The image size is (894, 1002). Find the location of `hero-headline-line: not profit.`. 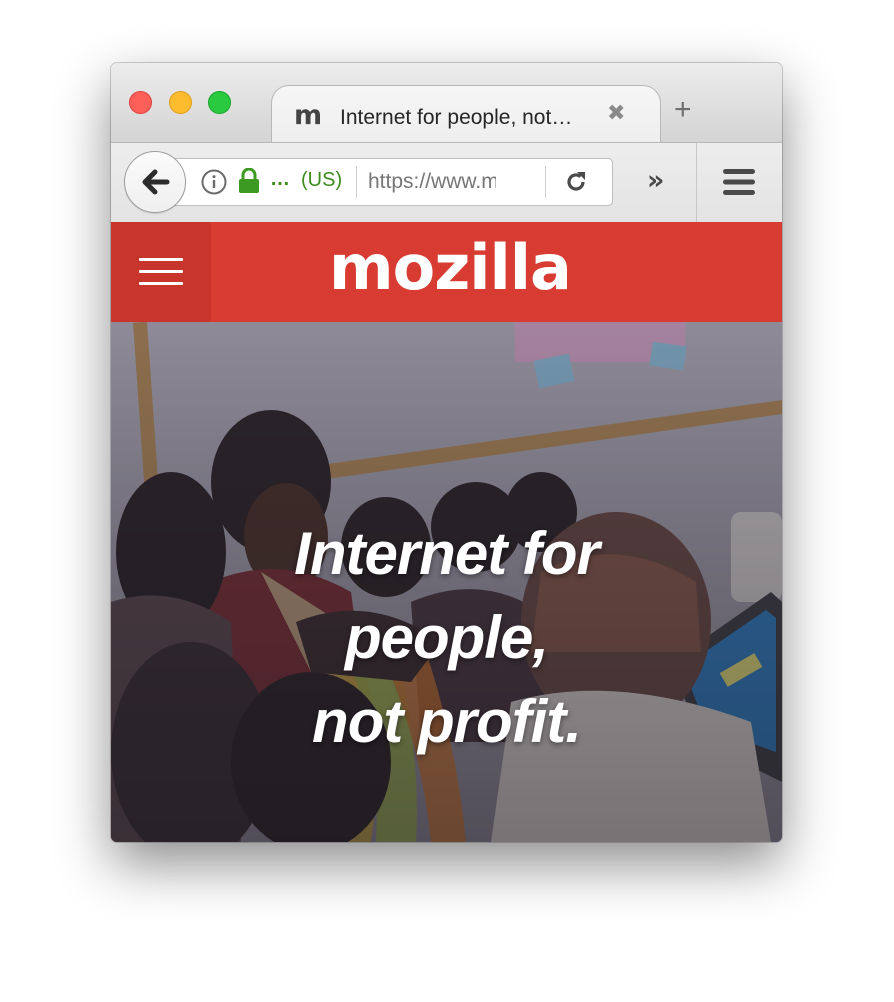

hero-headline-line: not profit. is located at coordinates (447, 721).